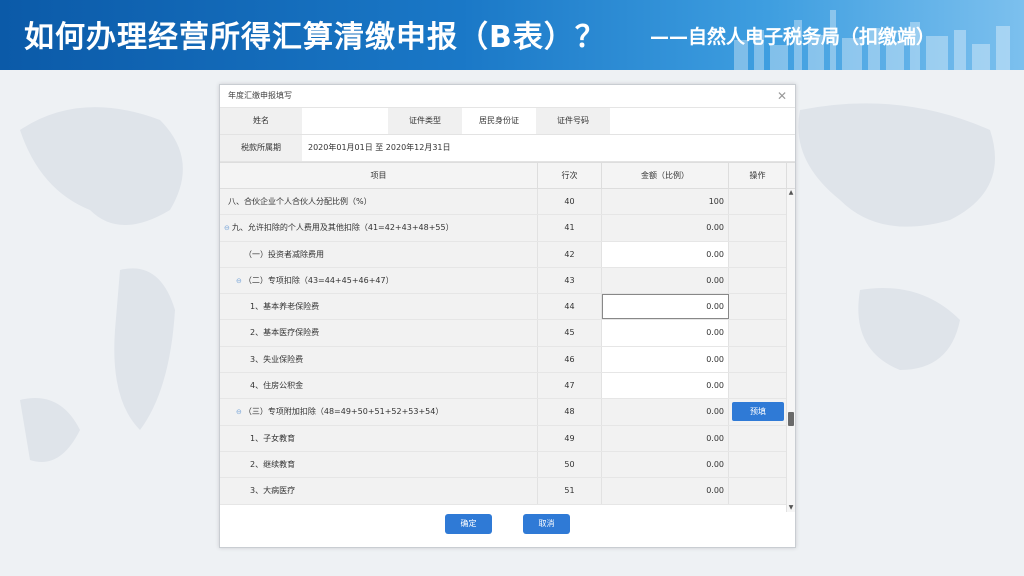  I want to click on col-action: 操作, so click(758, 175).